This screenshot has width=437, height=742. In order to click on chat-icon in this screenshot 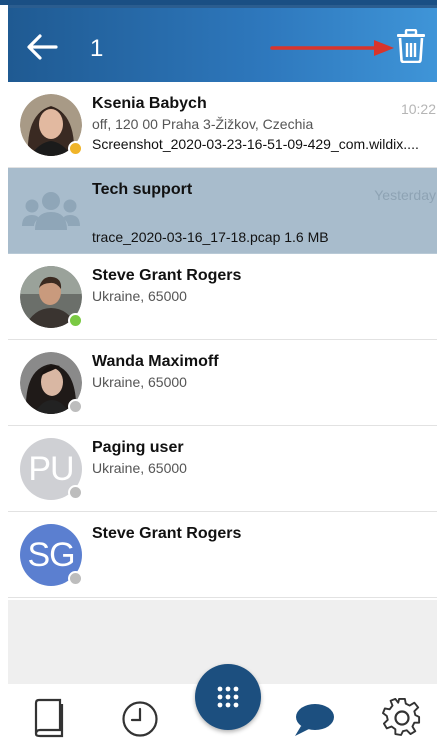, I will do `click(314, 720)`.